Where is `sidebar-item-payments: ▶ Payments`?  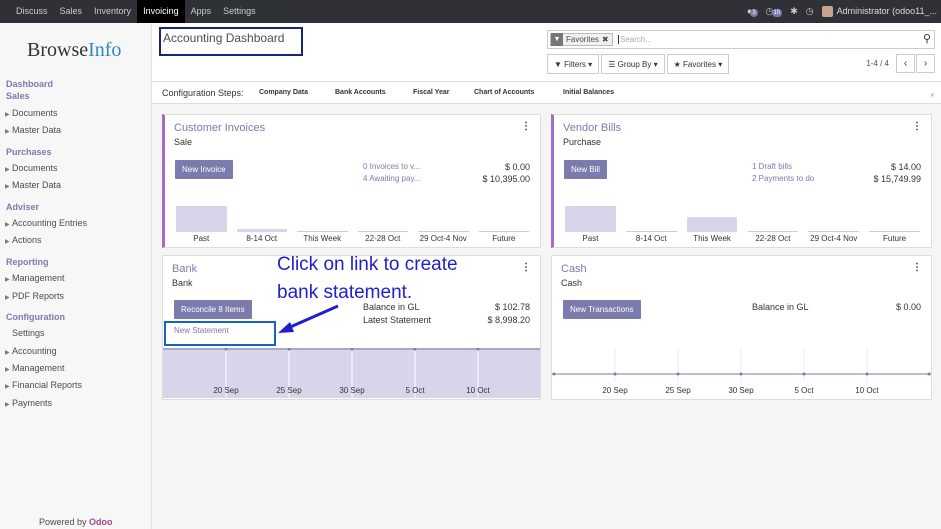
sidebar-item-payments: ▶ Payments is located at coordinates (28, 403).